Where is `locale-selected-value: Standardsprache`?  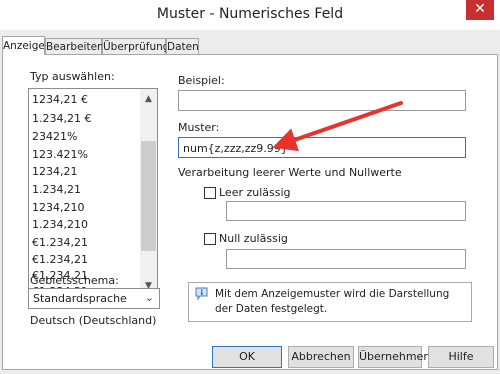 locale-selected-value: Standardsprache is located at coordinates (80, 298).